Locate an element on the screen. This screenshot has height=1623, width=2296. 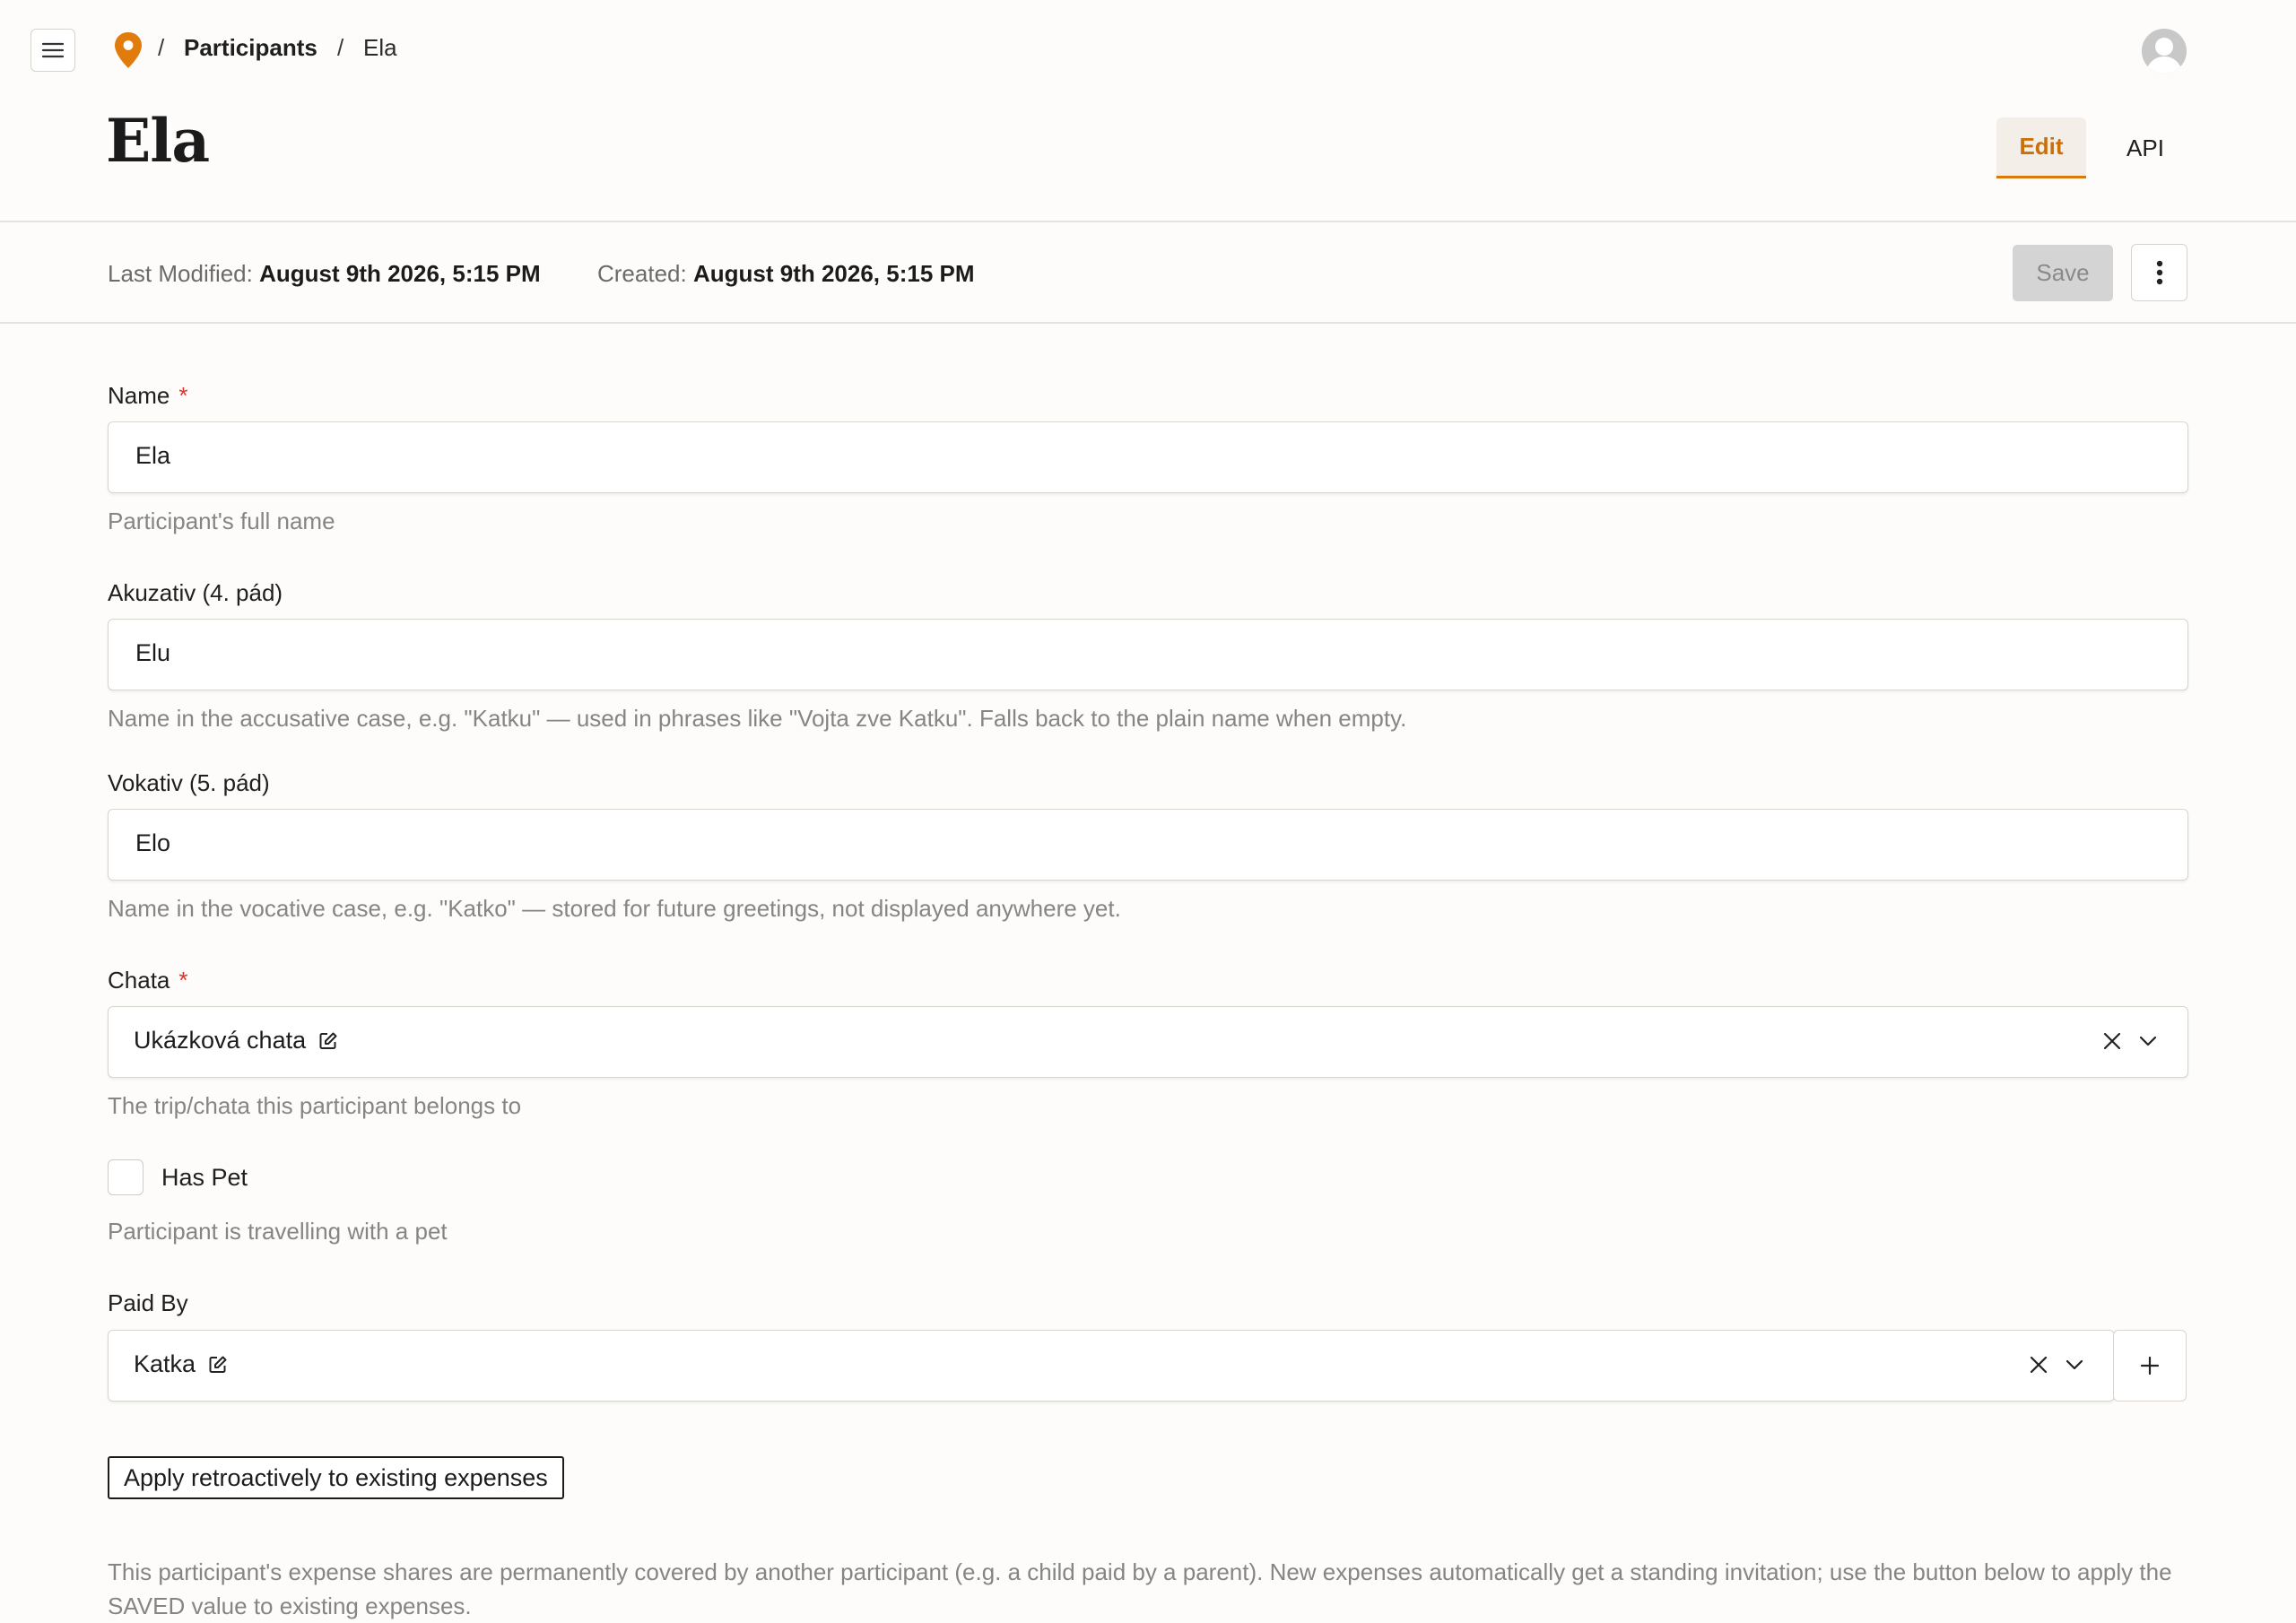
paid-by-selected: Katka is located at coordinates (181, 1364).